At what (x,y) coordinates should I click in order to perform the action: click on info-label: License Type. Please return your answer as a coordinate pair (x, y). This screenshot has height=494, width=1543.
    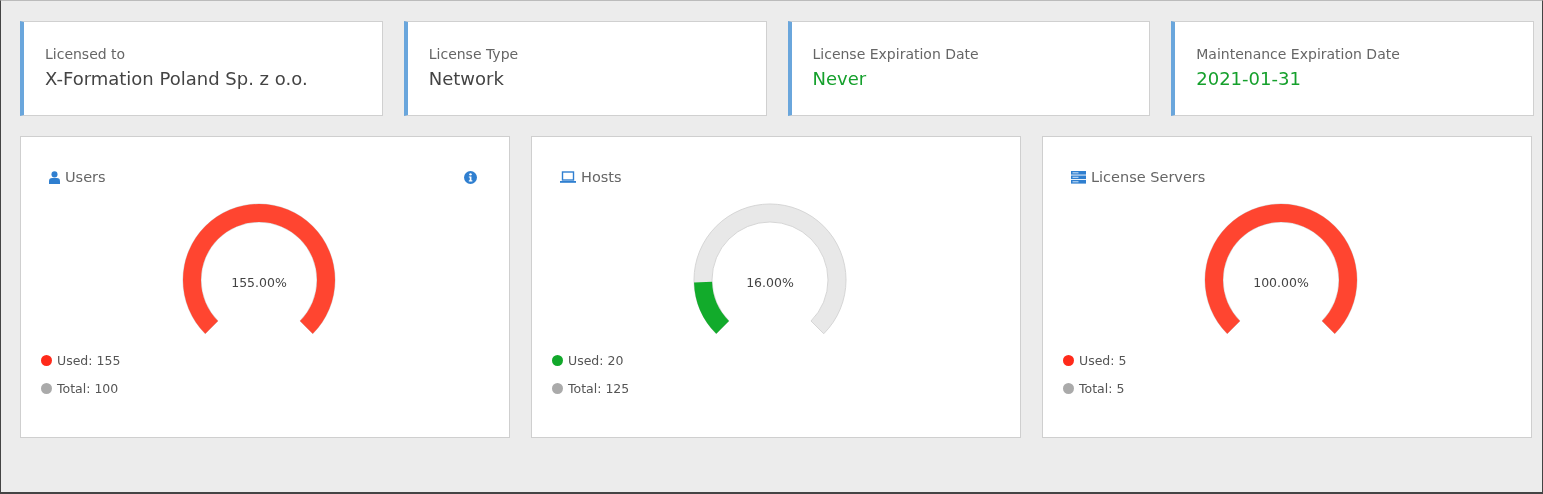
    Looking at the image, I should click on (474, 54).